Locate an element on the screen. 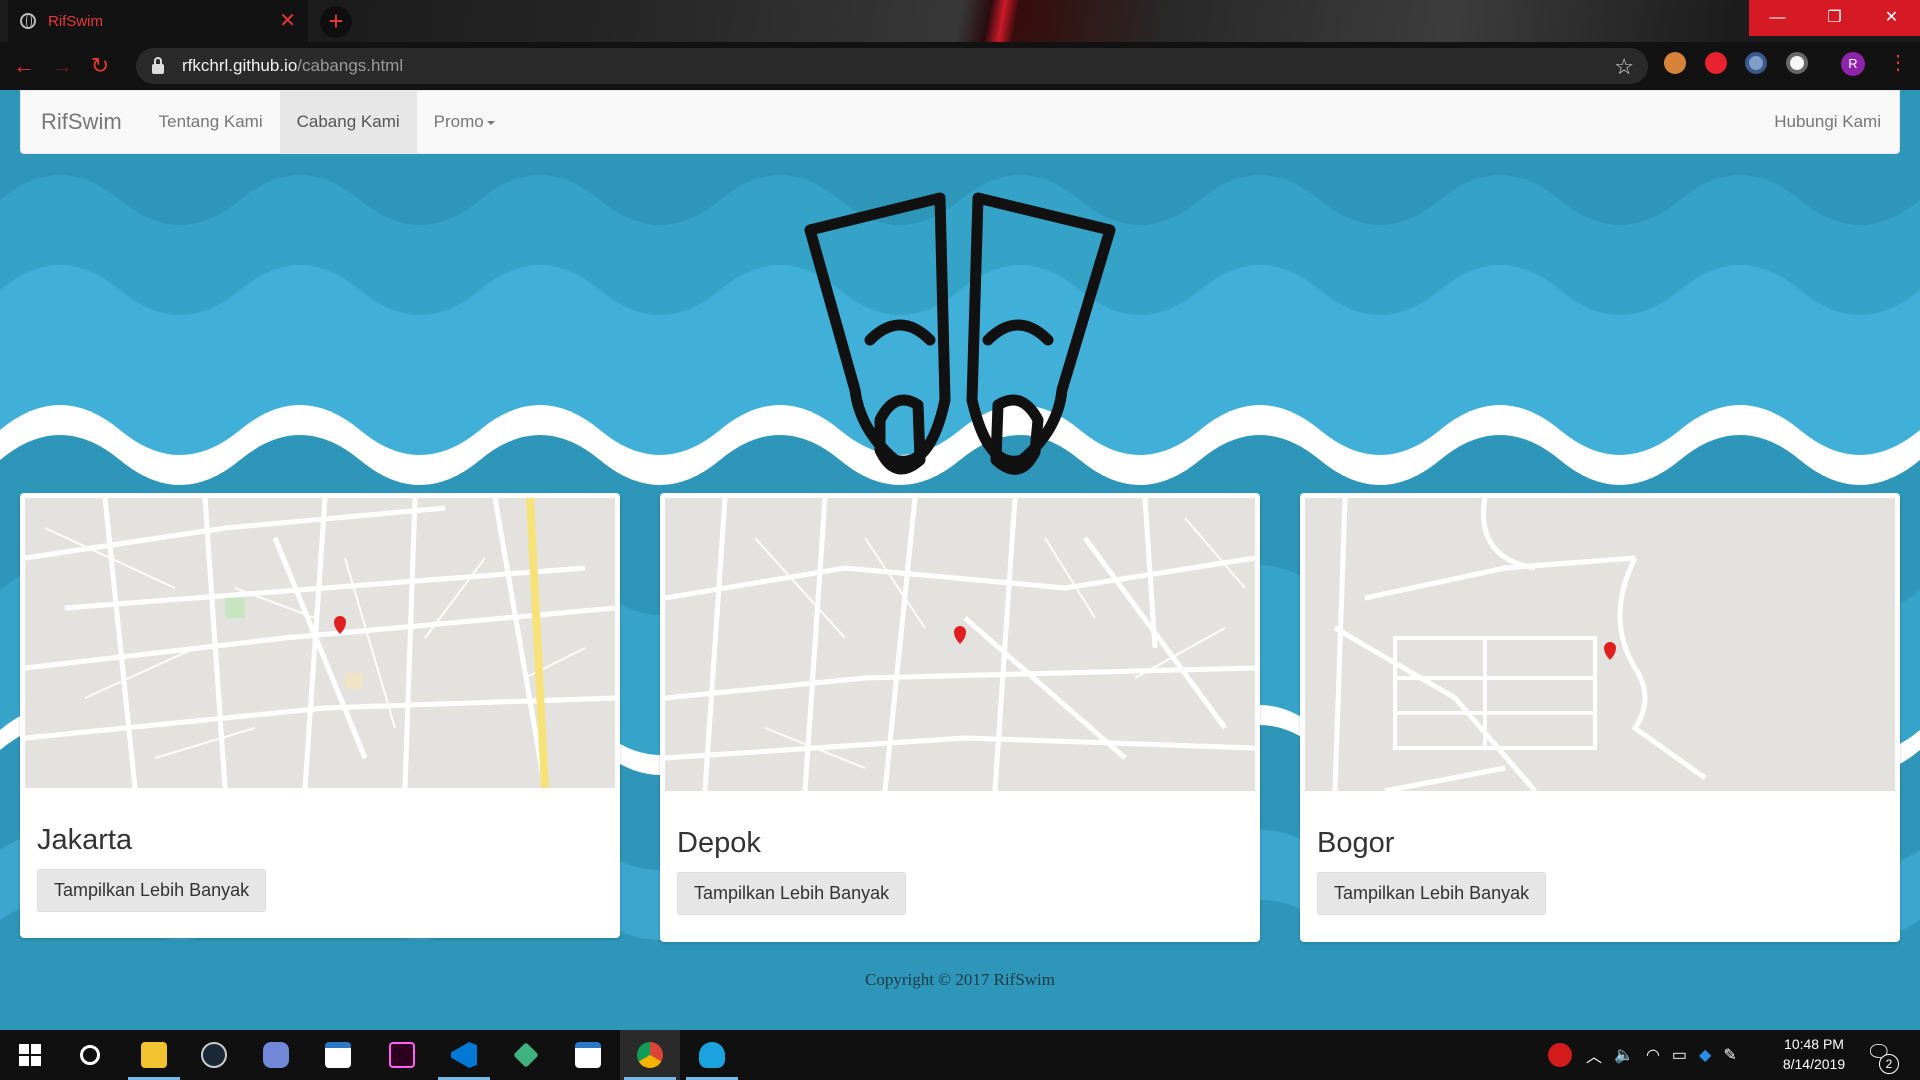  sourcetree-icon is located at coordinates (526, 1055).